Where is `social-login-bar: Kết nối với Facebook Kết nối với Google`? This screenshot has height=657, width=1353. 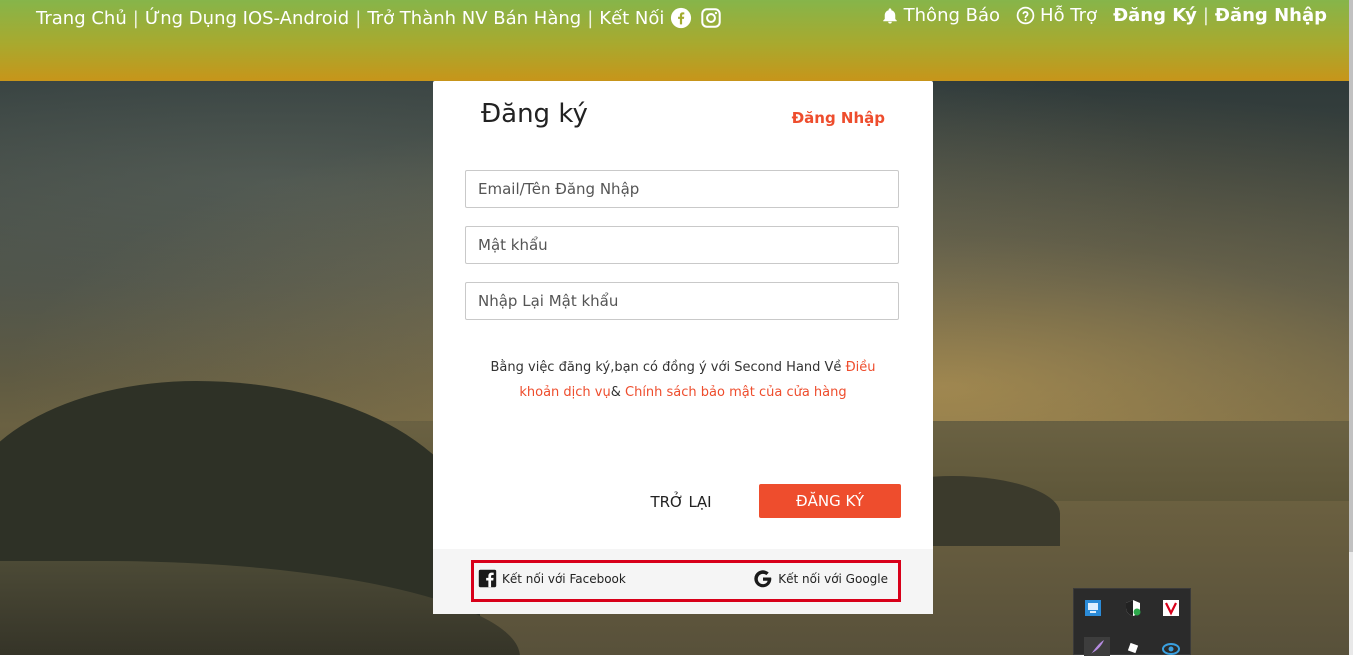
social-login-bar: Kết nối với Facebook Kết nối với Google is located at coordinates (683, 581).